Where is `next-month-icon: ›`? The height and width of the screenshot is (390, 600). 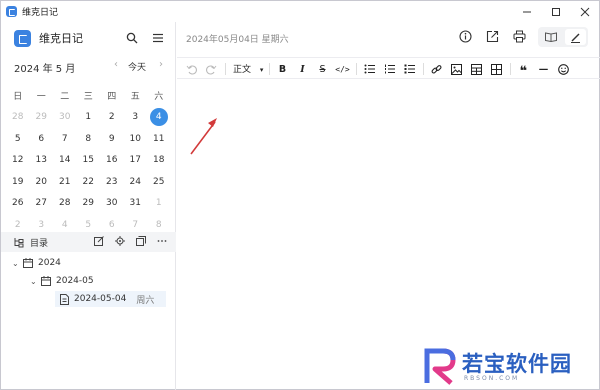 next-month-icon: › is located at coordinates (161, 64).